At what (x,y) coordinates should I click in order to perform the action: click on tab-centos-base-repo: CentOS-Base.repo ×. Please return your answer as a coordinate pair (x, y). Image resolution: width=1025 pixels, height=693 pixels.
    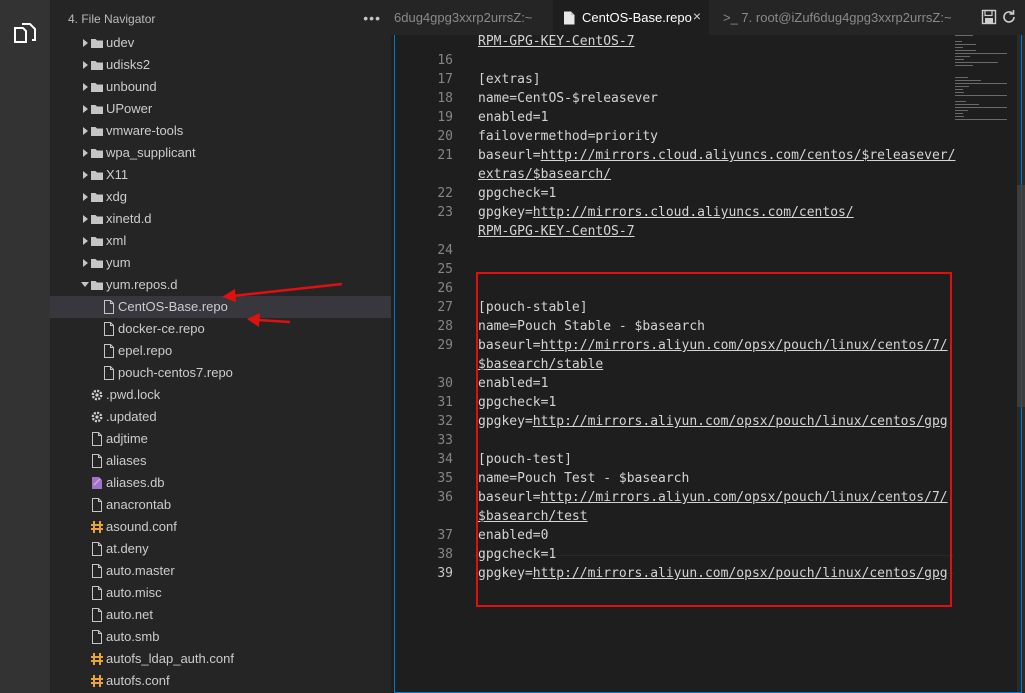
    Looking at the image, I should click on (631, 17).